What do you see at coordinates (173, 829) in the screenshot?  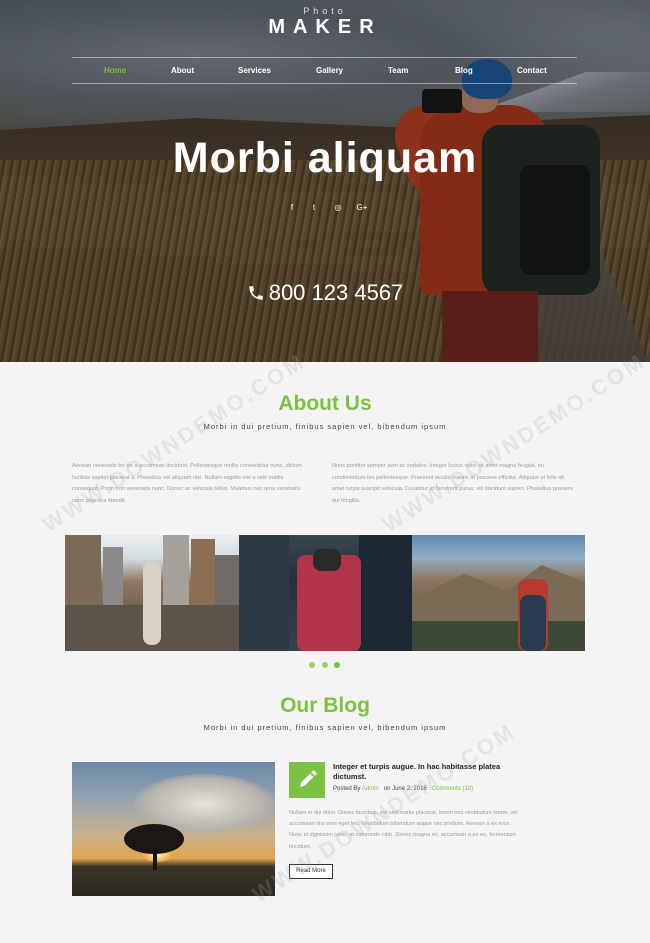 I see `blog-post-image` at bounding box center [173, 829].